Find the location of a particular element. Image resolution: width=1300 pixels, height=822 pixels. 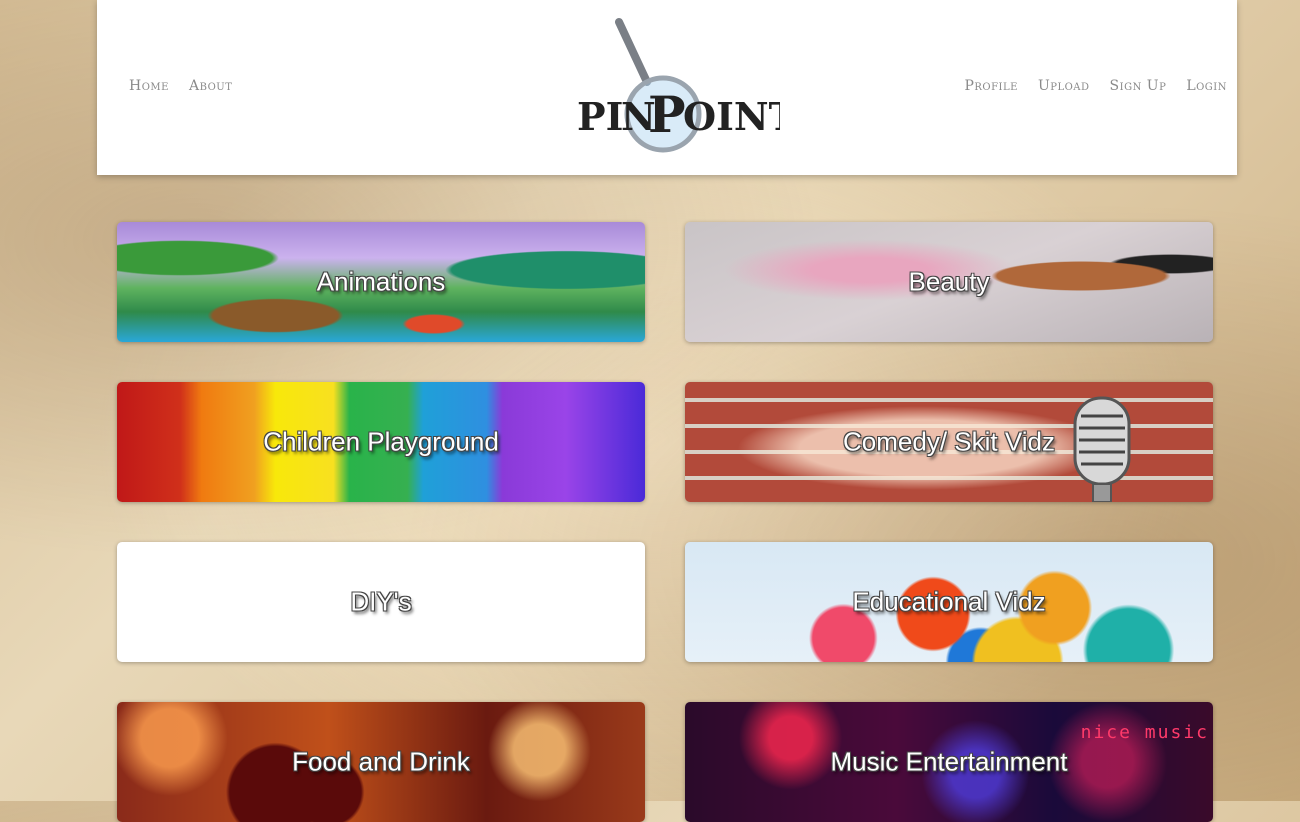

nav-left: Home About is located at coordinates (180, 86).